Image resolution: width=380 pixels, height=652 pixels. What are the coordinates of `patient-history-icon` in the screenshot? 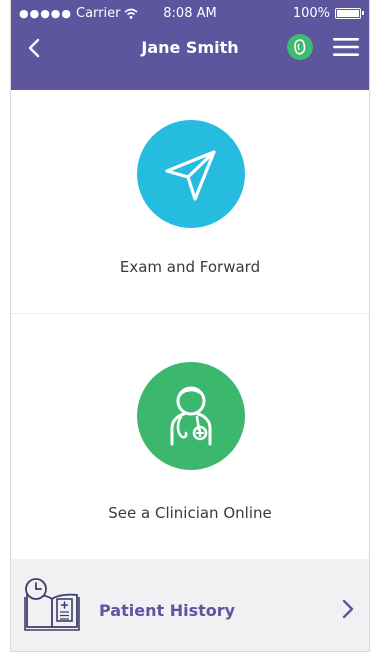 It's located at (52, 604).